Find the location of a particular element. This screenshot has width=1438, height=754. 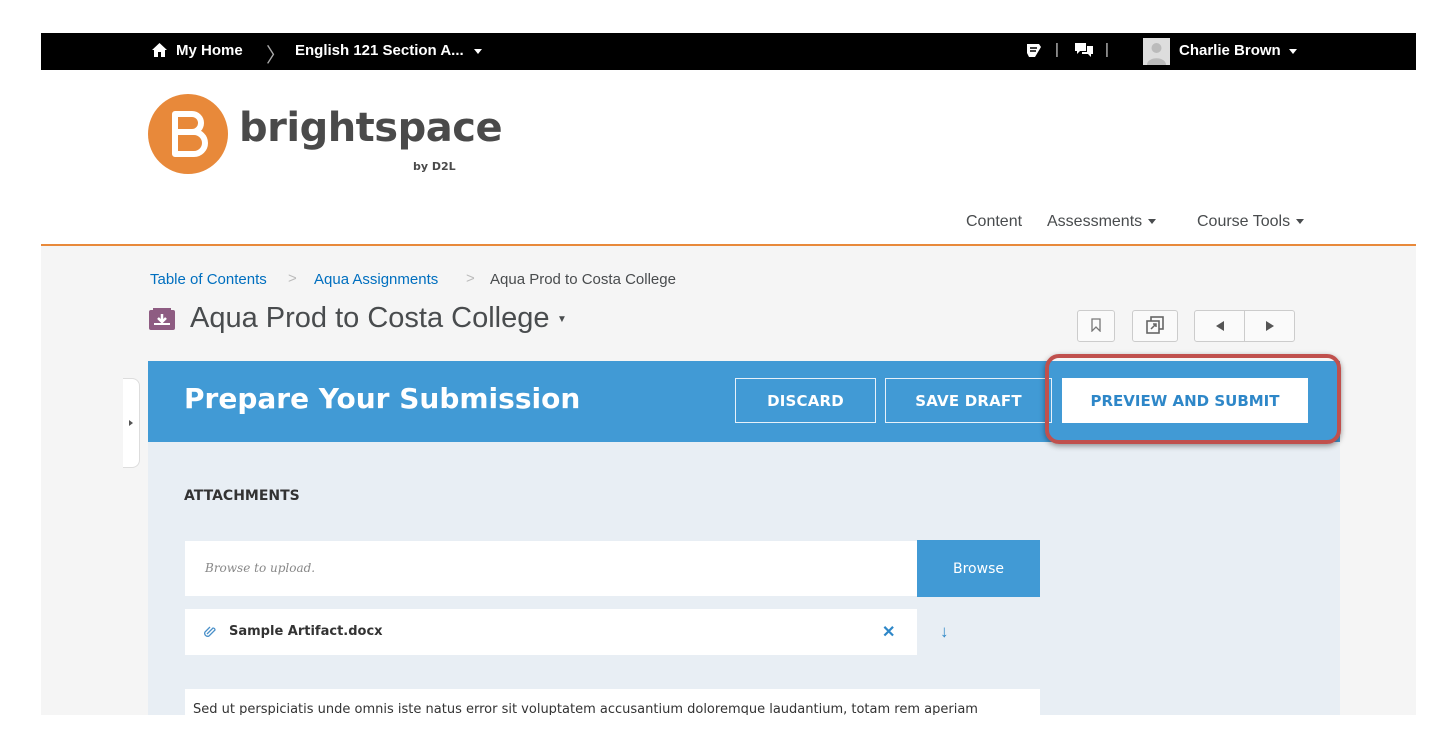

breadcrumb-aqua-assignments: Aqua Assignments is located at coordinates (376, 279).